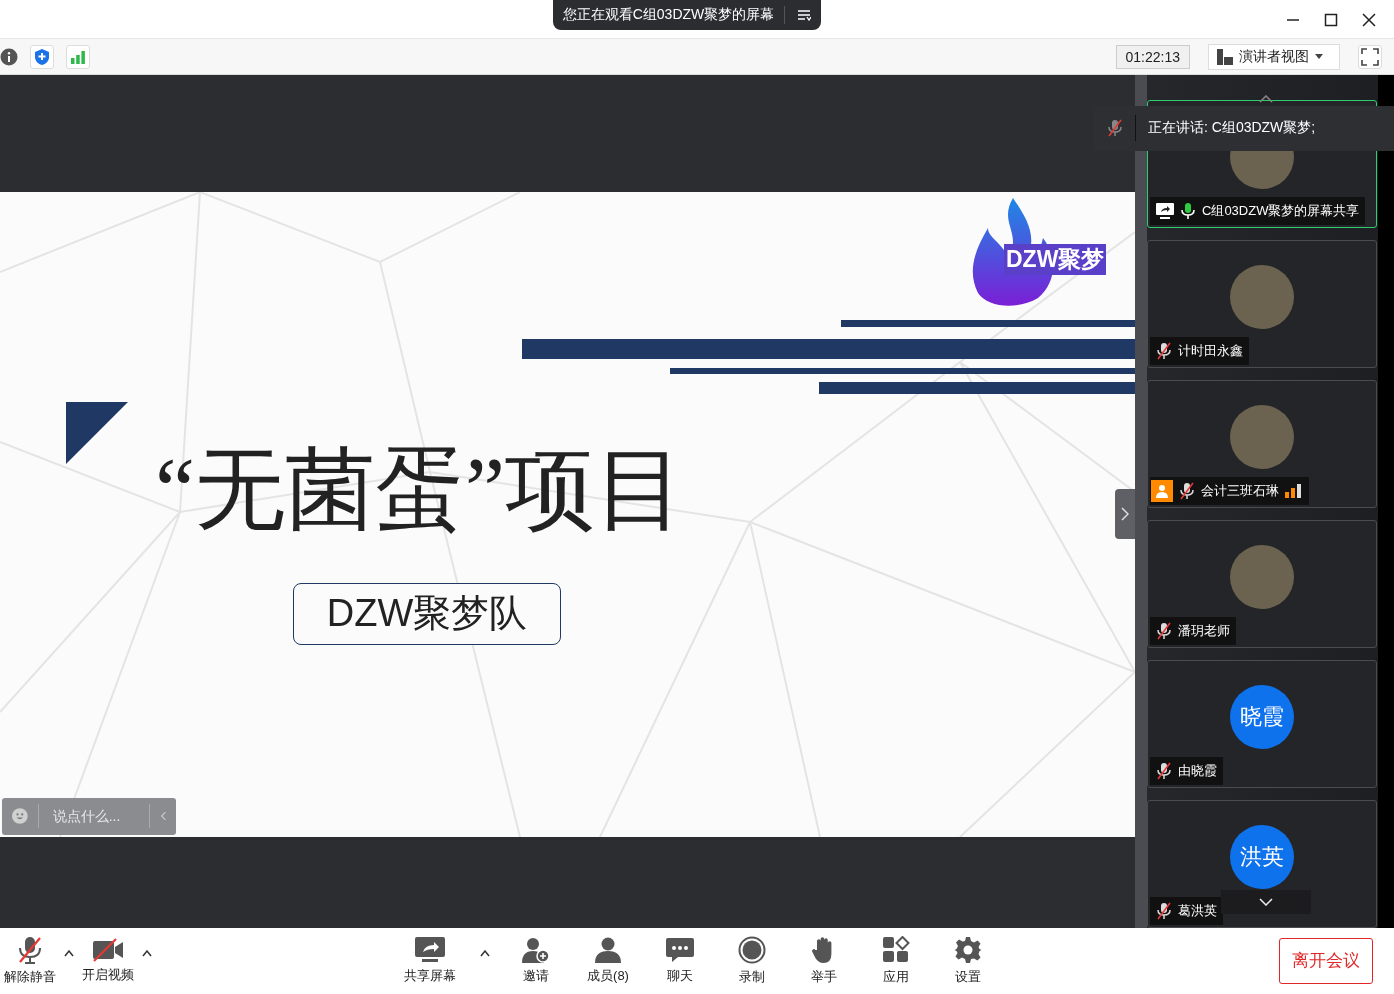 Image resolution: width=1394 pixels, height=994 pixels. What do you see at coordinates (804, 15) in the screenshot?
I see `menu-icon` at bounding box center [804, 15].